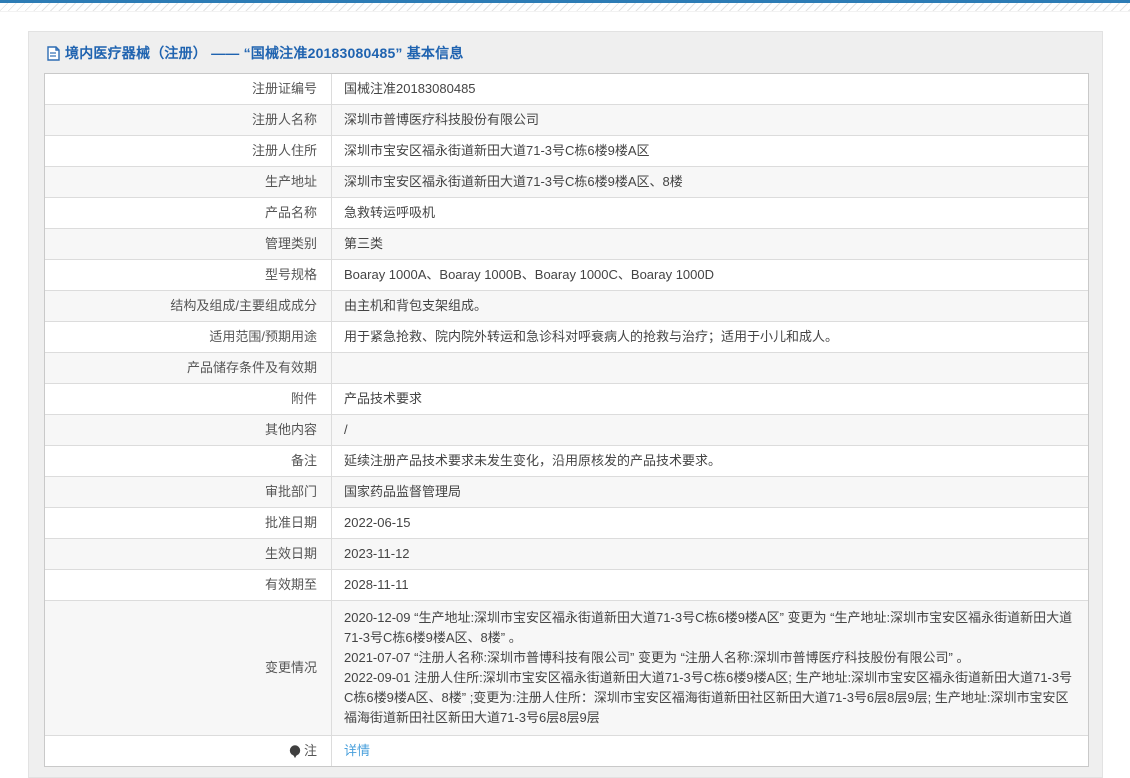 The width and height of the screenshot is (1130, 778). I want to click on table-row: 产品名称 急救转运呼吸机, so click(566, 213).